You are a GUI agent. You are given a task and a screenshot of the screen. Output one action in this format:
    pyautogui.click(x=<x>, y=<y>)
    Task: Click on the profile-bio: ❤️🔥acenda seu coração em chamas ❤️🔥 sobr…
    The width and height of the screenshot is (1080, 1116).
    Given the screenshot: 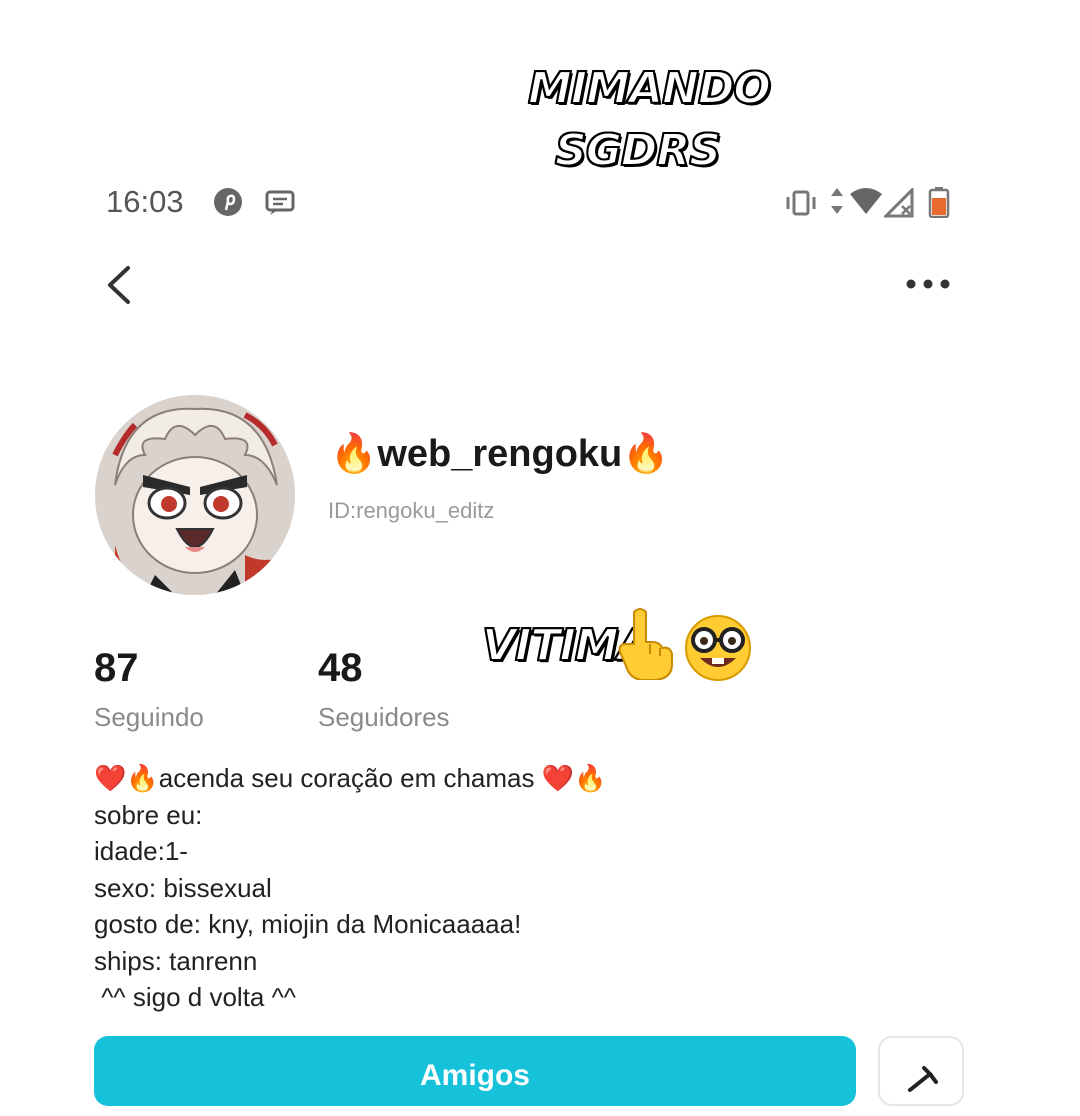 What is the action you would take?
    pyautogui.click(x=350, y=887)
    